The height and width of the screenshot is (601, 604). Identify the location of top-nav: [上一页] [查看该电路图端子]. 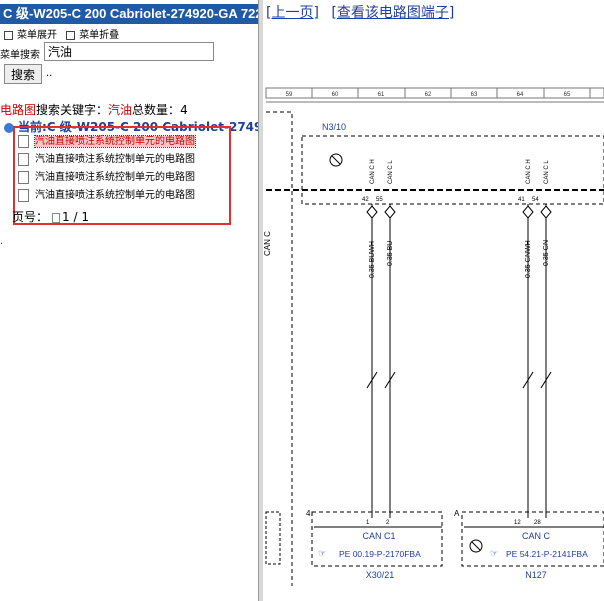
(364, 12).